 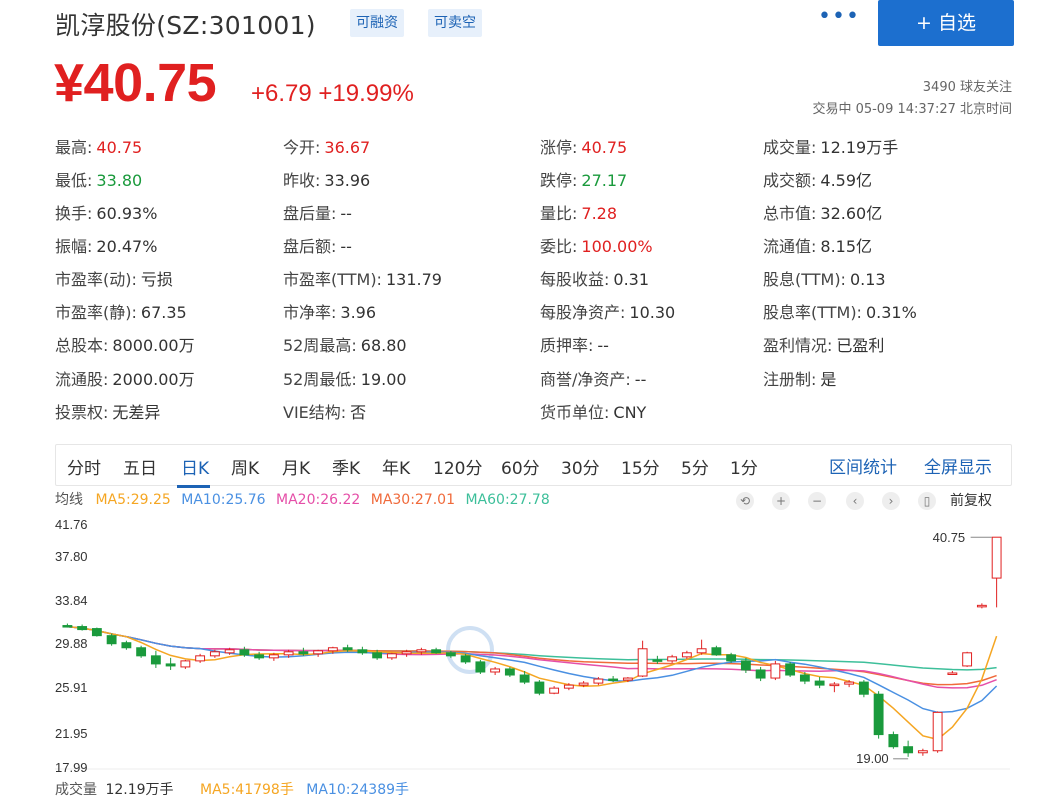 I want to click on tab-4: 月K, so click(x=296, y=466).